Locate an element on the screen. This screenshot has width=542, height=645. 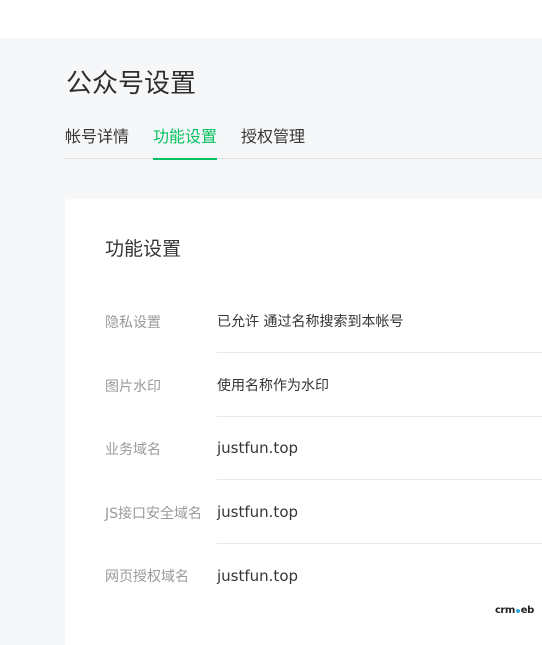
row-label: 图片水印 is located at coordinates (133, 386).